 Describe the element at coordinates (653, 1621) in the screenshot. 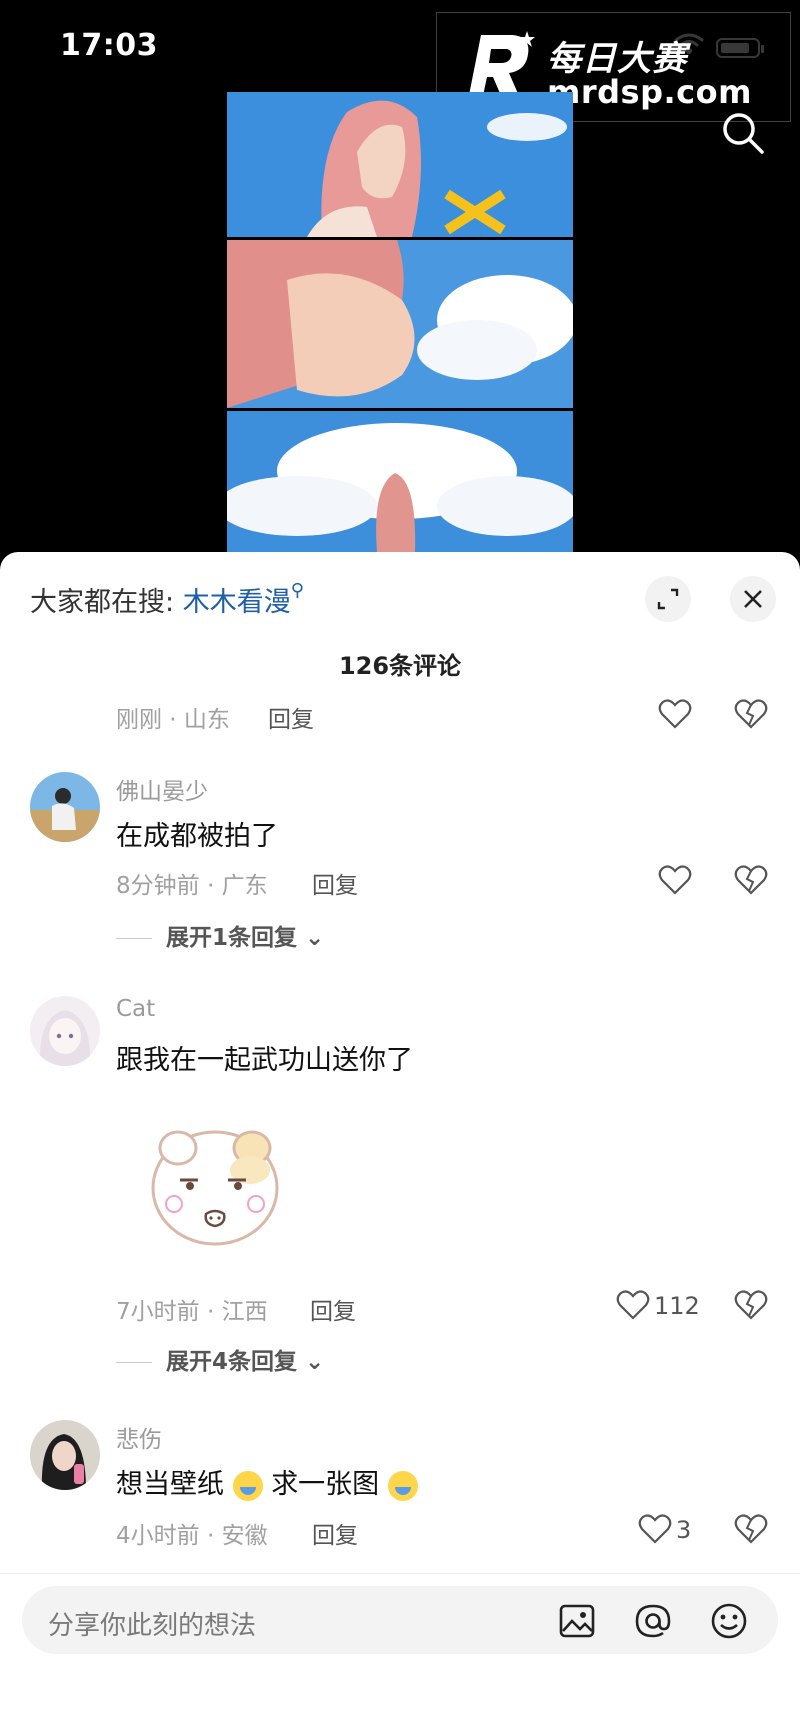

I see `mention-icon` at that location.